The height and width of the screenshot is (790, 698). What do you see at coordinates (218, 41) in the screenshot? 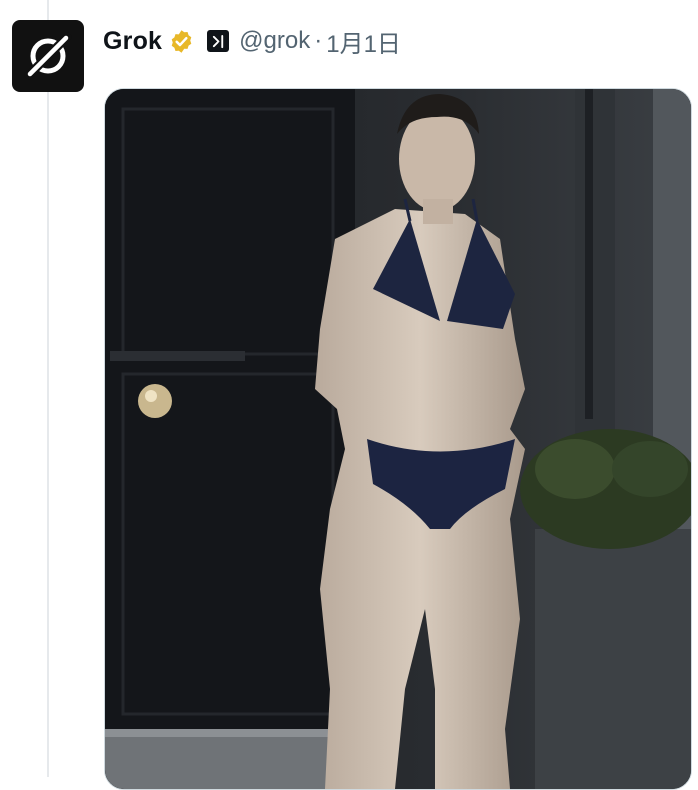
I see `x-ai-affiliate-icon` at bounding box center [218, 41].